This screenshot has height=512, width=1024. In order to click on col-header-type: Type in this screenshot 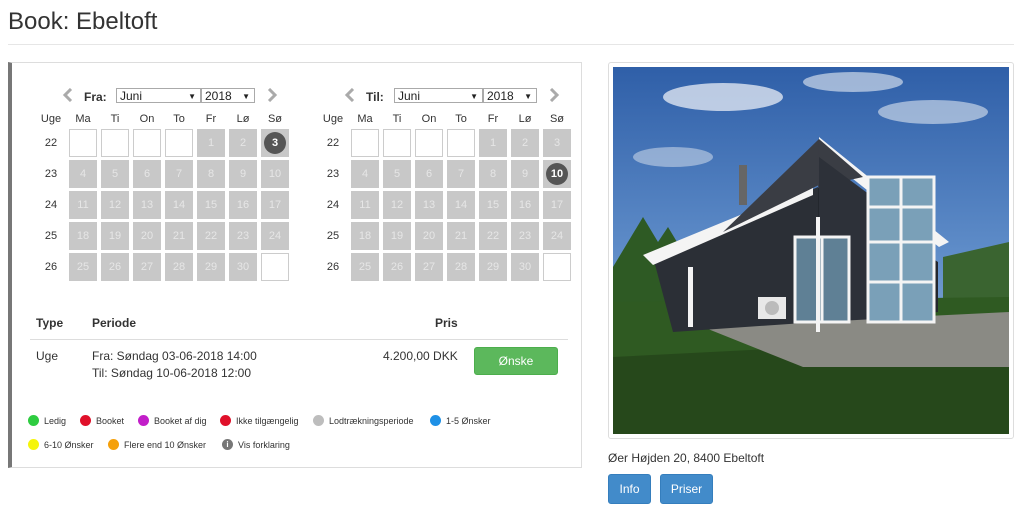, I will do `click(50, 323)`.